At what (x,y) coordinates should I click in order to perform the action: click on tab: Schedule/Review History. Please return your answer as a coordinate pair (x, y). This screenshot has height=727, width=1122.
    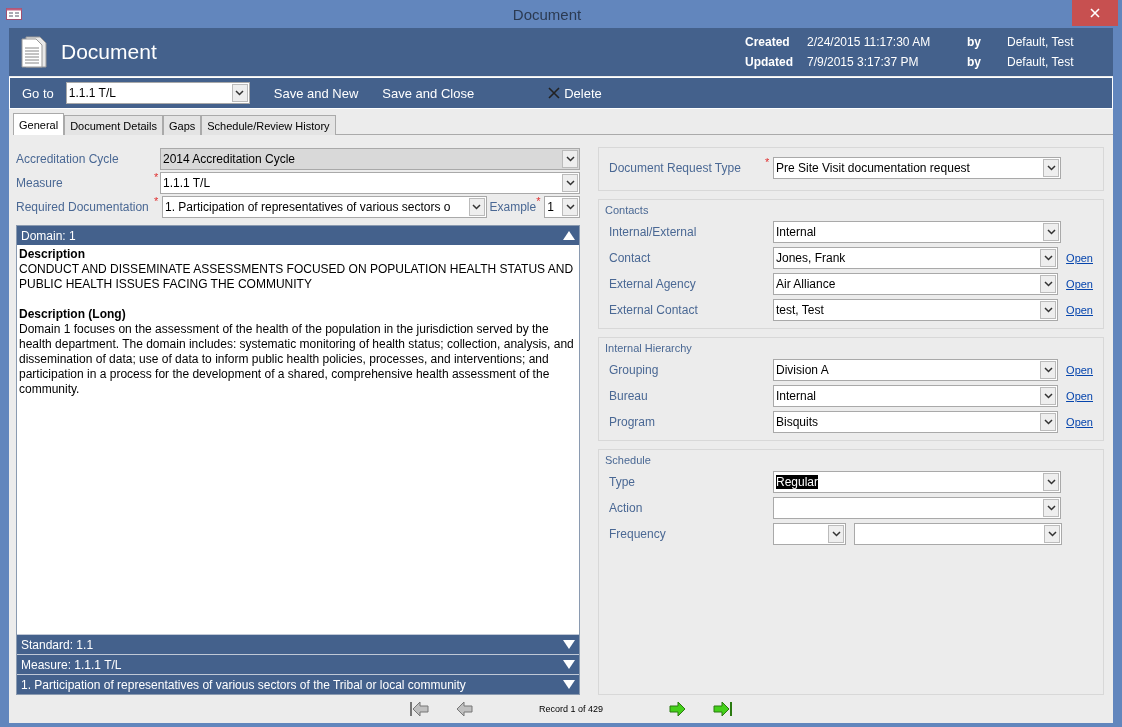
    Looking at the image, I should click on (268, 125).